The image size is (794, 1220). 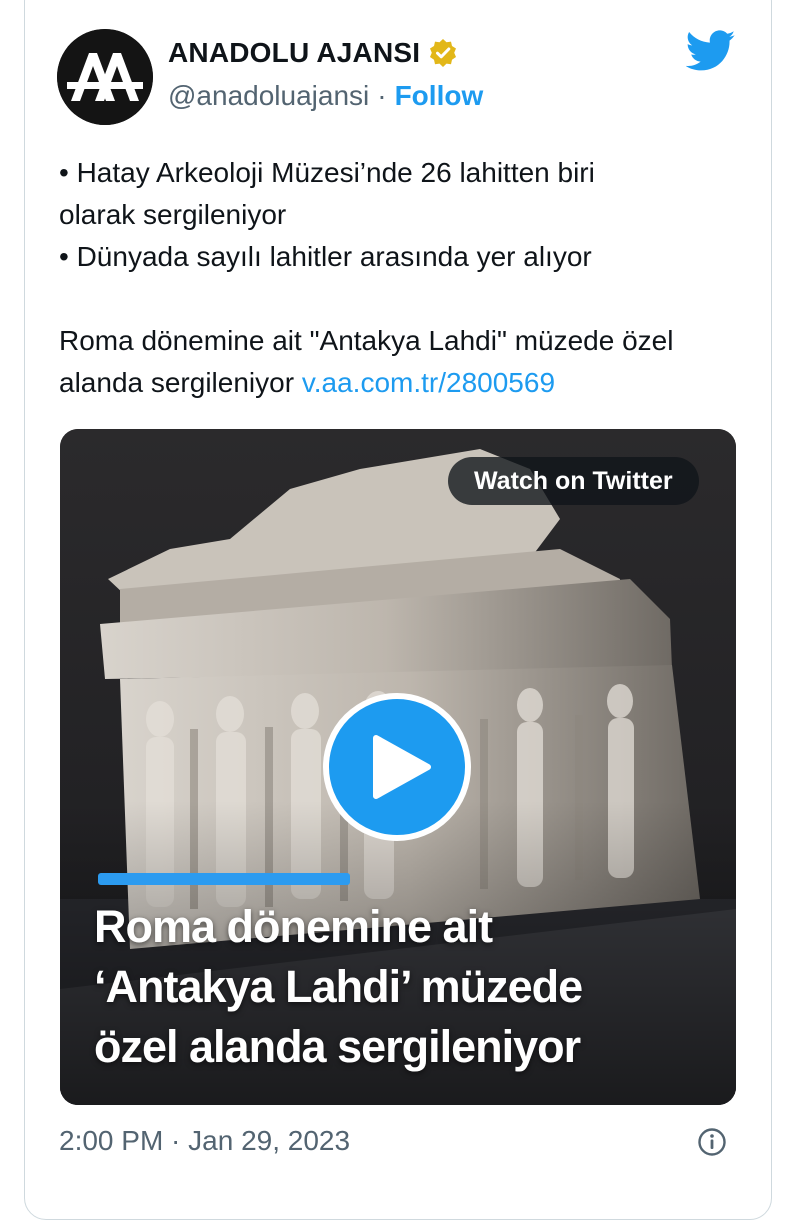 What do you see at coordinates (224, 879) in the screenshot?
I see `caption-accent-bar` at bounding box center [224, 879].